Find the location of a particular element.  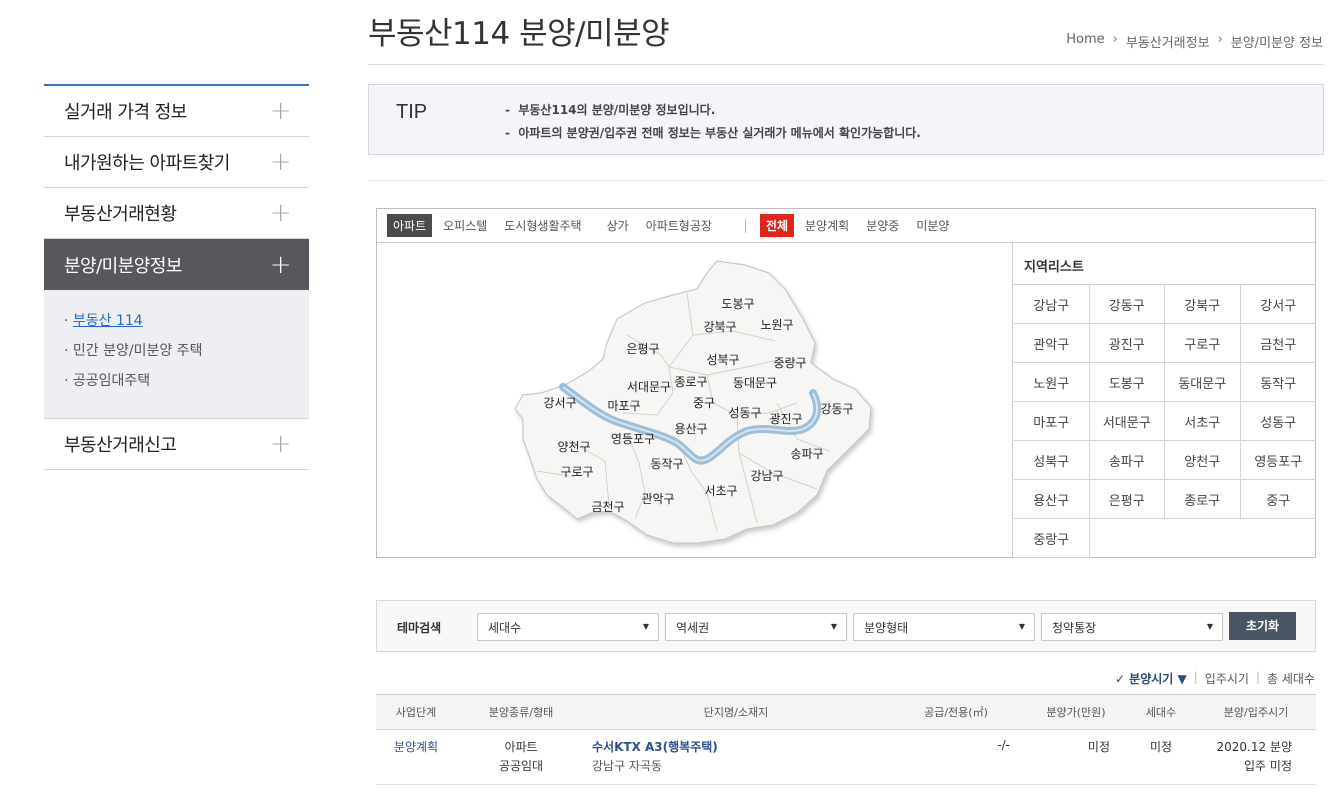

sidebar-item-apt-finder: 내가원하는 아파트찾기 + is located at coordinates (176, 162).